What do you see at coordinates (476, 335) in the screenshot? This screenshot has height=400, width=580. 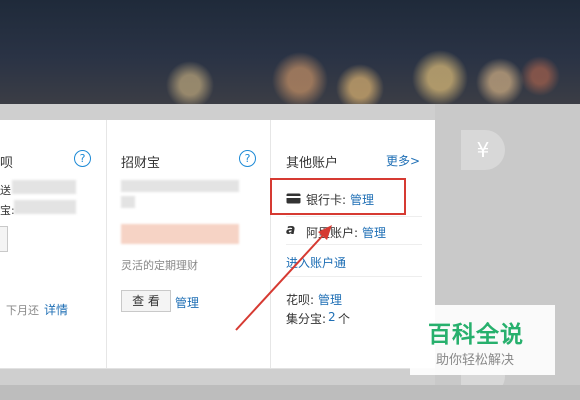 I see `watermark-title: 百科全说` at bounding box center [476, 335].